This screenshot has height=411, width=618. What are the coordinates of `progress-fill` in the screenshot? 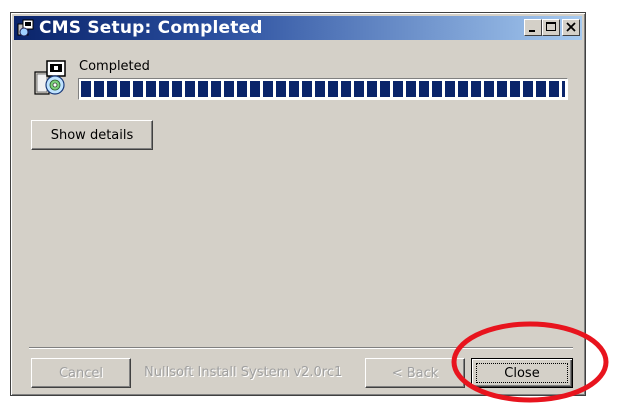 It's located at (323, 89).